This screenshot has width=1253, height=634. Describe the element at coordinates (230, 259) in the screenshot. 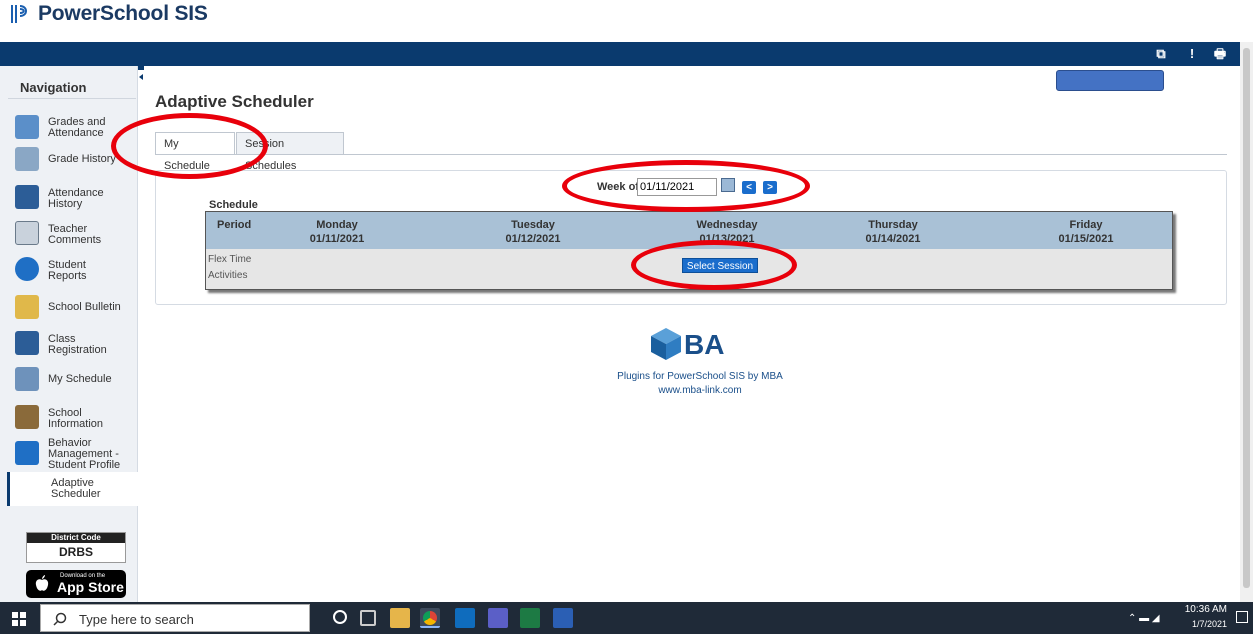

I see `period-name: Flex Time` at that location.